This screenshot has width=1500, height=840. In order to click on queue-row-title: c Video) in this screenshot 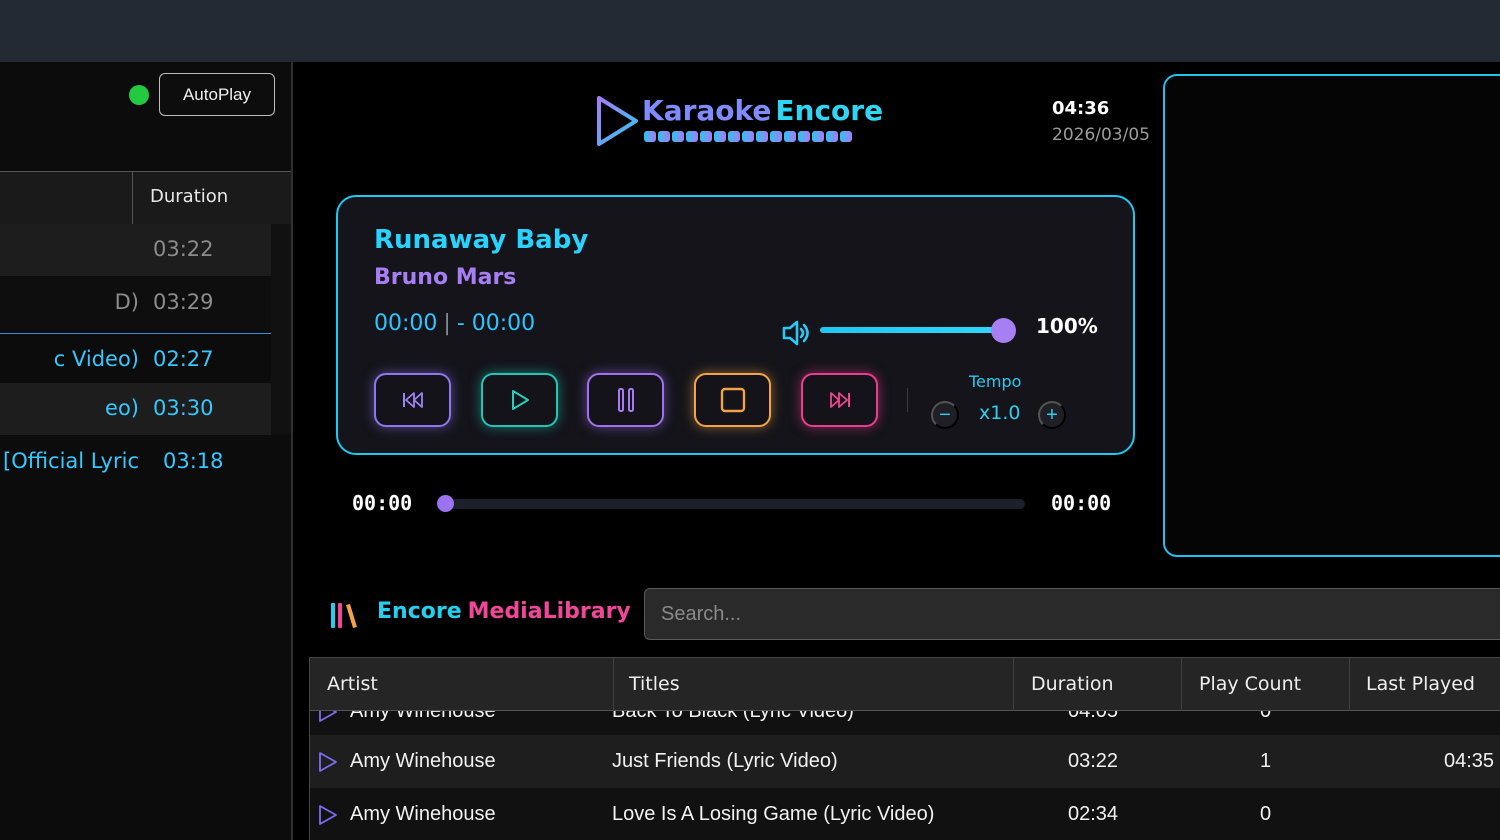, I will do `click(96, 359)`.